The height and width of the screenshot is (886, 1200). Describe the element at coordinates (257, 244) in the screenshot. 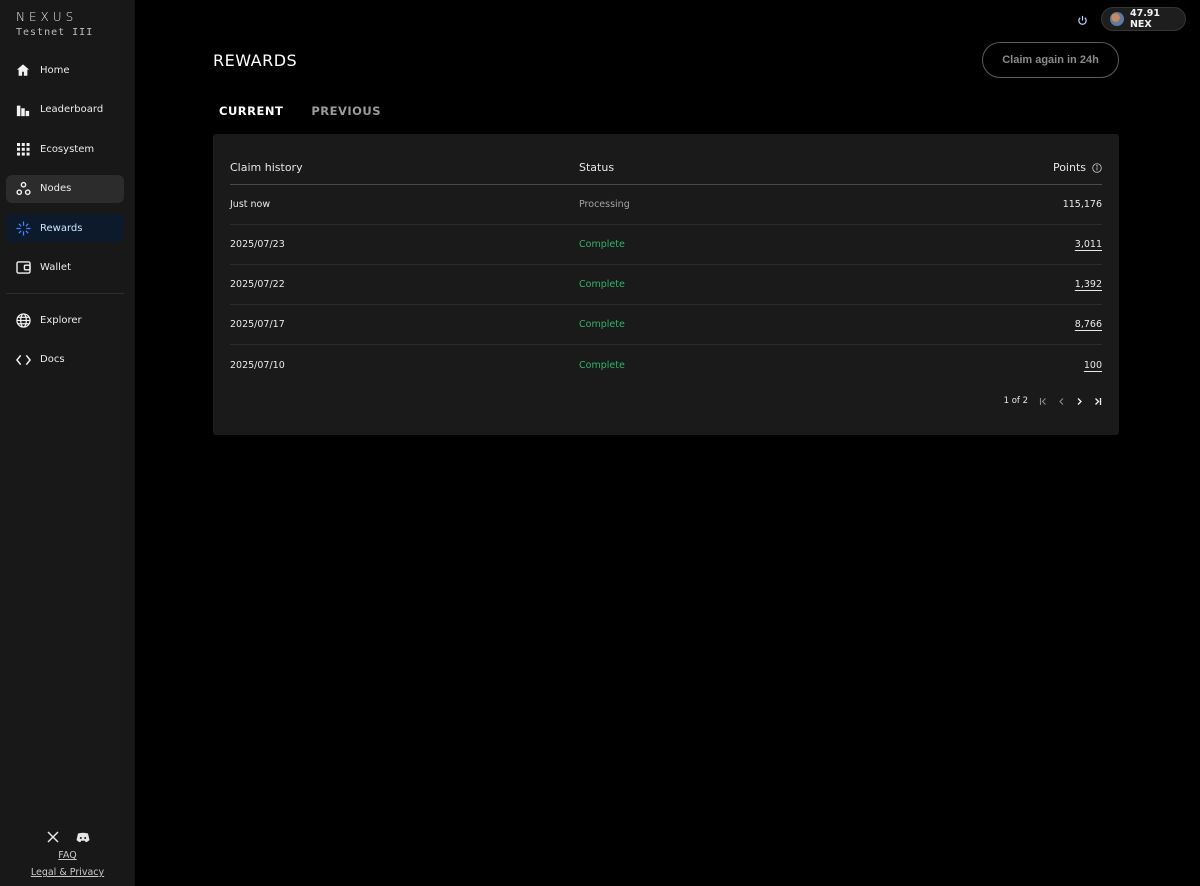

I see `claim-date: 2025/07/23` at that location.